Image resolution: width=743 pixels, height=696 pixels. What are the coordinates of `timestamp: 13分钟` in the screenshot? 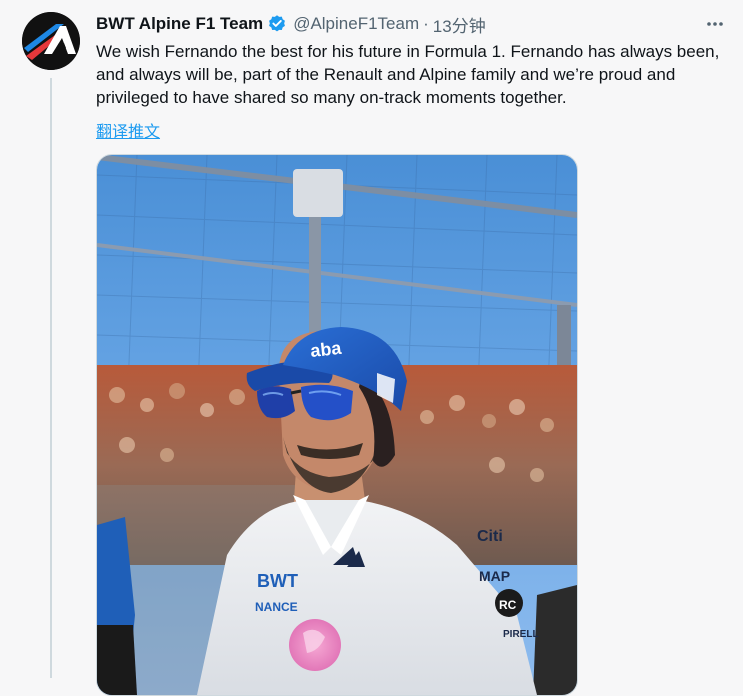 It's located at (459, 24).